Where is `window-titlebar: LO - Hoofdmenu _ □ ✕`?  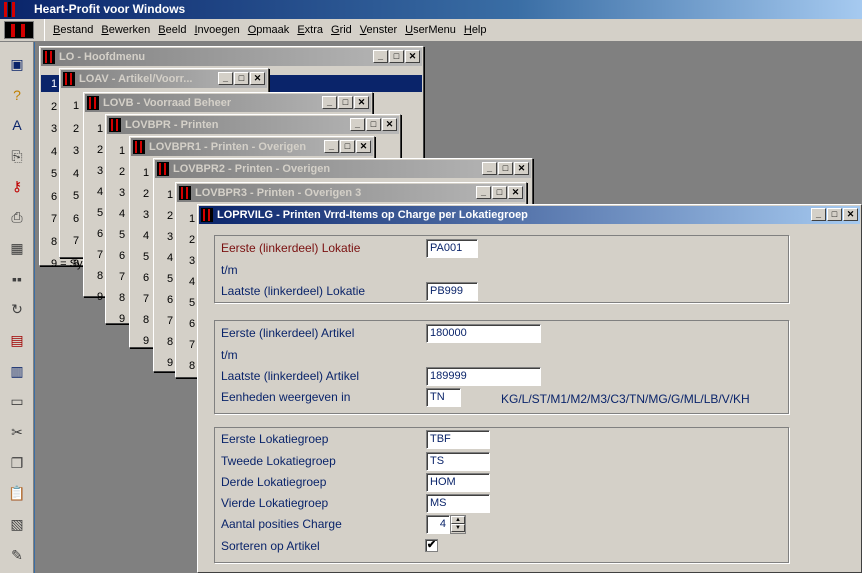
window-titlebar: LO - Hoofdmenu _ □ ✕ is located at coordinates (231, 57).